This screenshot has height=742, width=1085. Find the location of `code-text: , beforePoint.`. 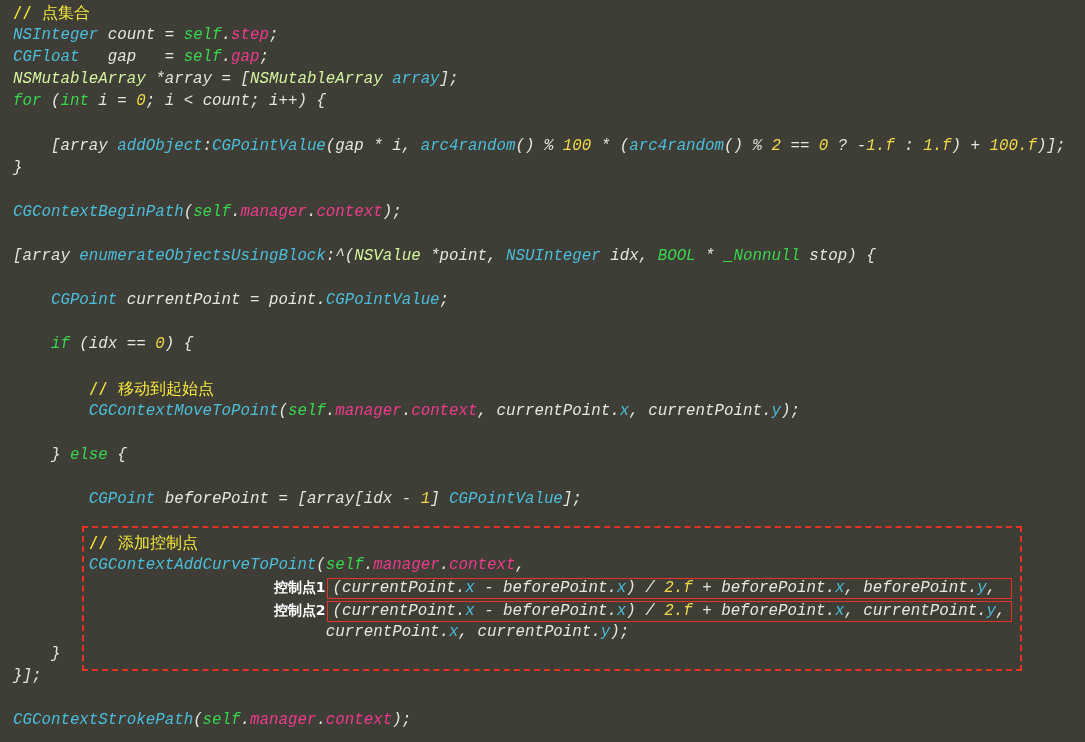

code-text: , beforePoint. is located at coordinates (911, 588).